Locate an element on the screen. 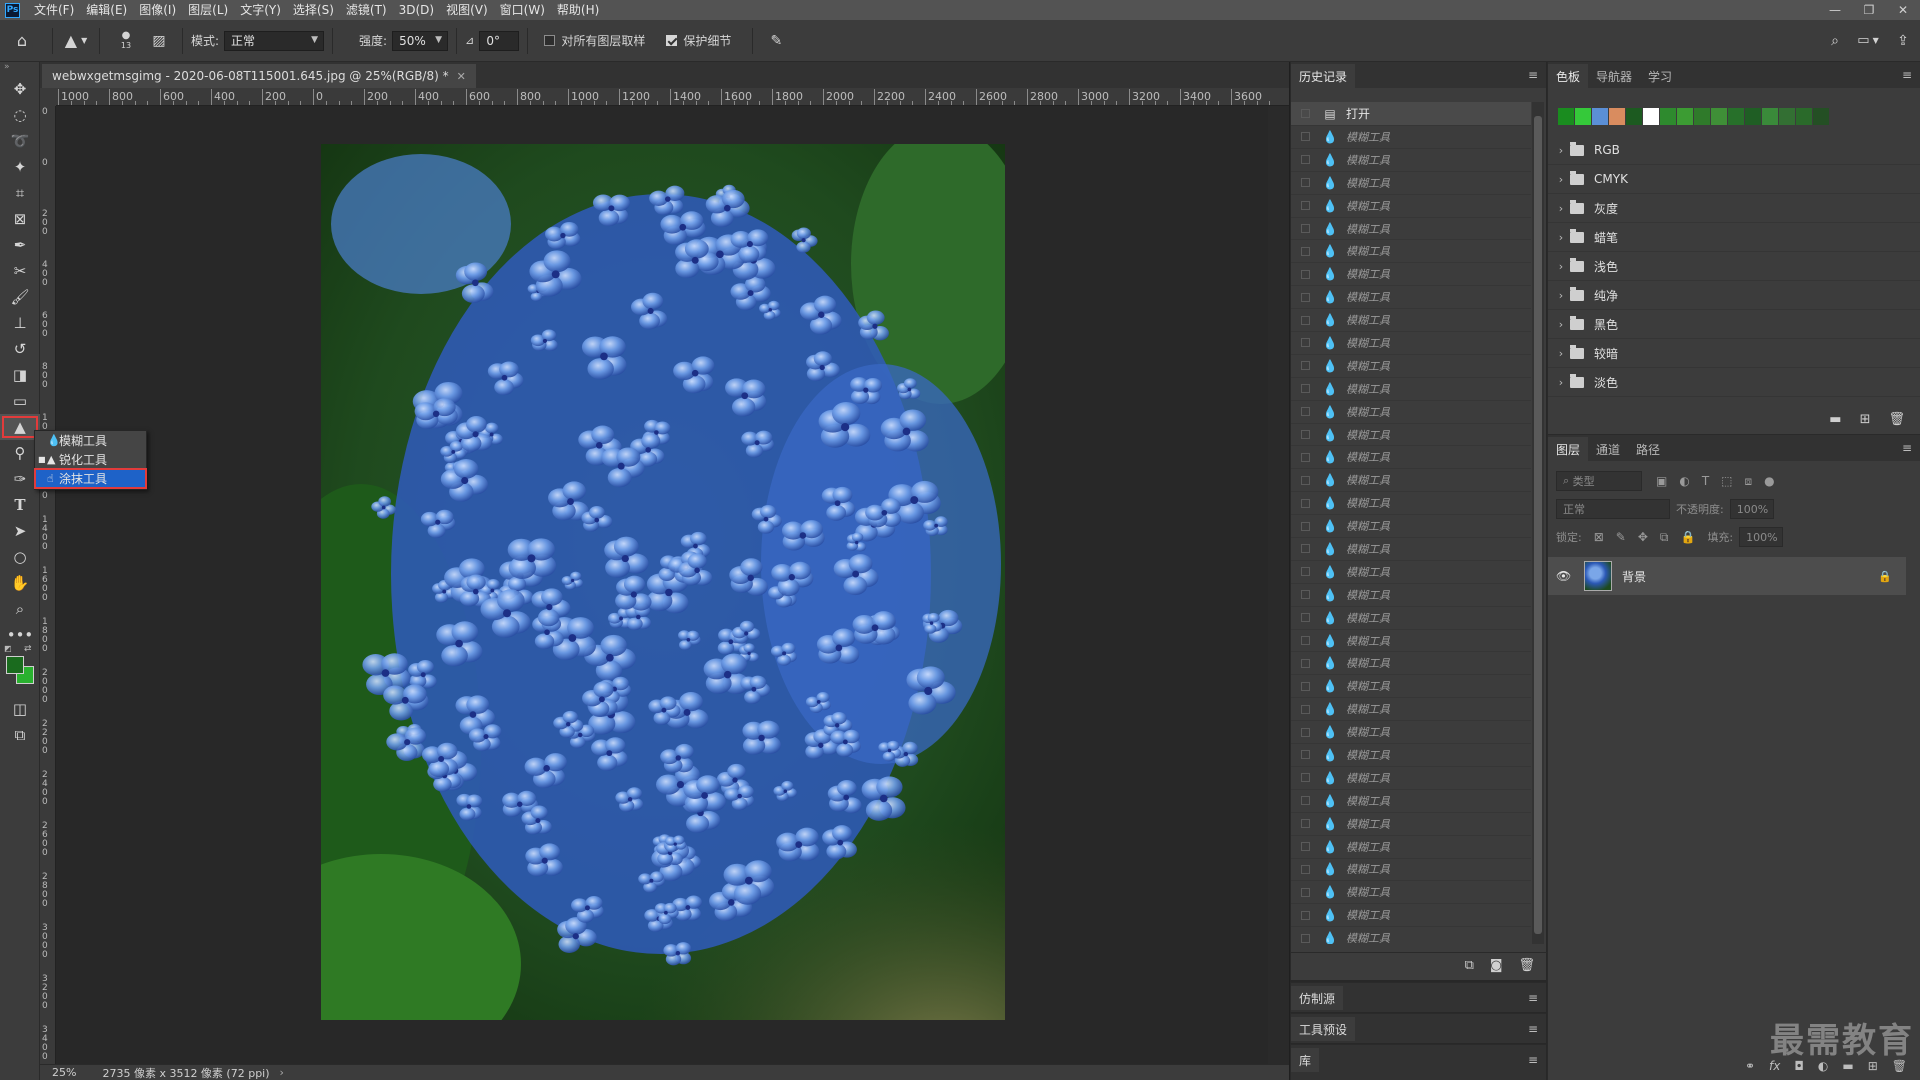 This screenshot has width=1920, height=1080. menu-item-0: 文件(F) is located at coordinates (54, 10).